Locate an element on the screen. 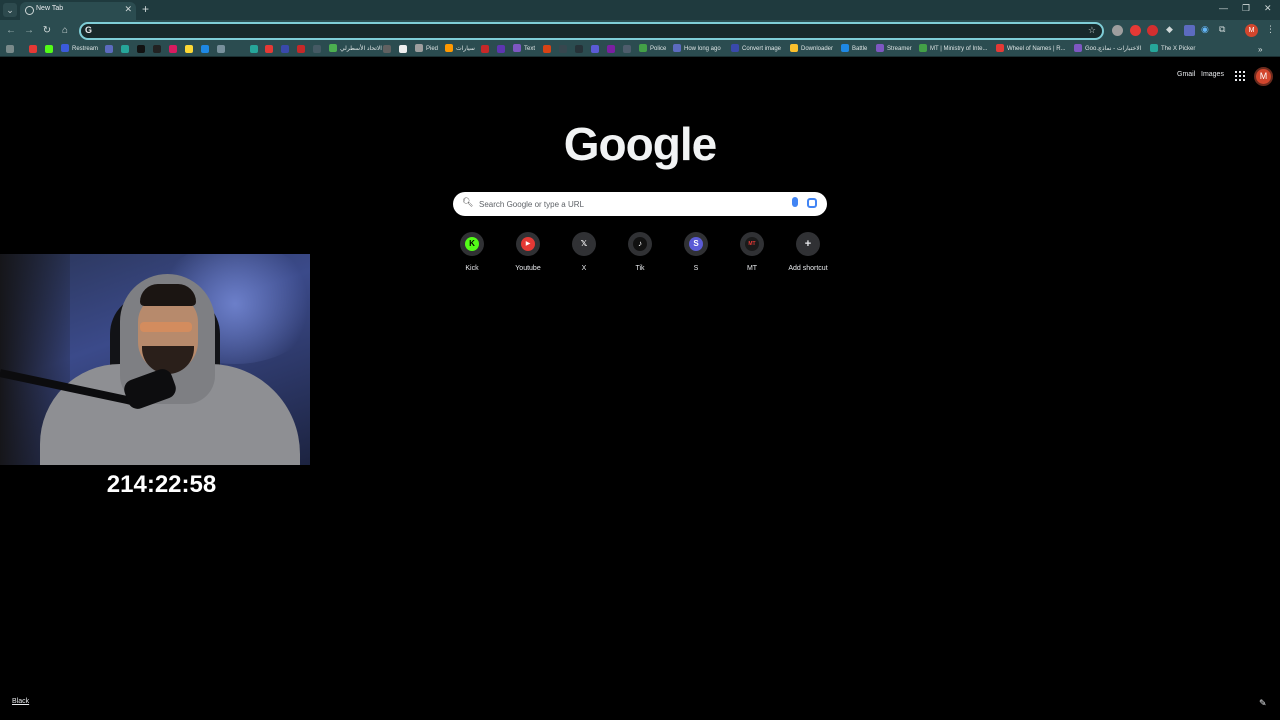  pencil-icon: ✎ is located at coordinates (1263, 703).